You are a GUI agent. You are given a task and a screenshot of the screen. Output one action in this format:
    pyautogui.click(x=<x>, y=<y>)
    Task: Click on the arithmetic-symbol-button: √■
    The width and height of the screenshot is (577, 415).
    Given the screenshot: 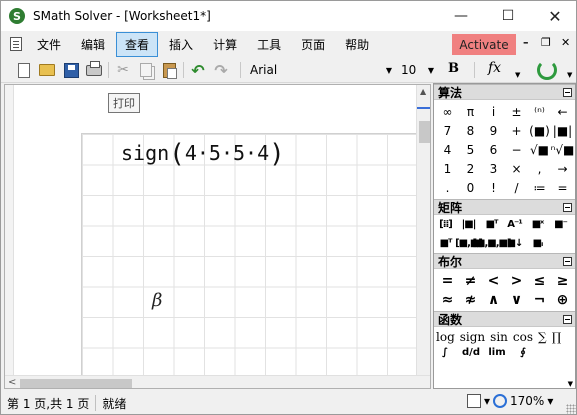 What is the action you would take?
    pyautogui.click(x=539, y=149)
    